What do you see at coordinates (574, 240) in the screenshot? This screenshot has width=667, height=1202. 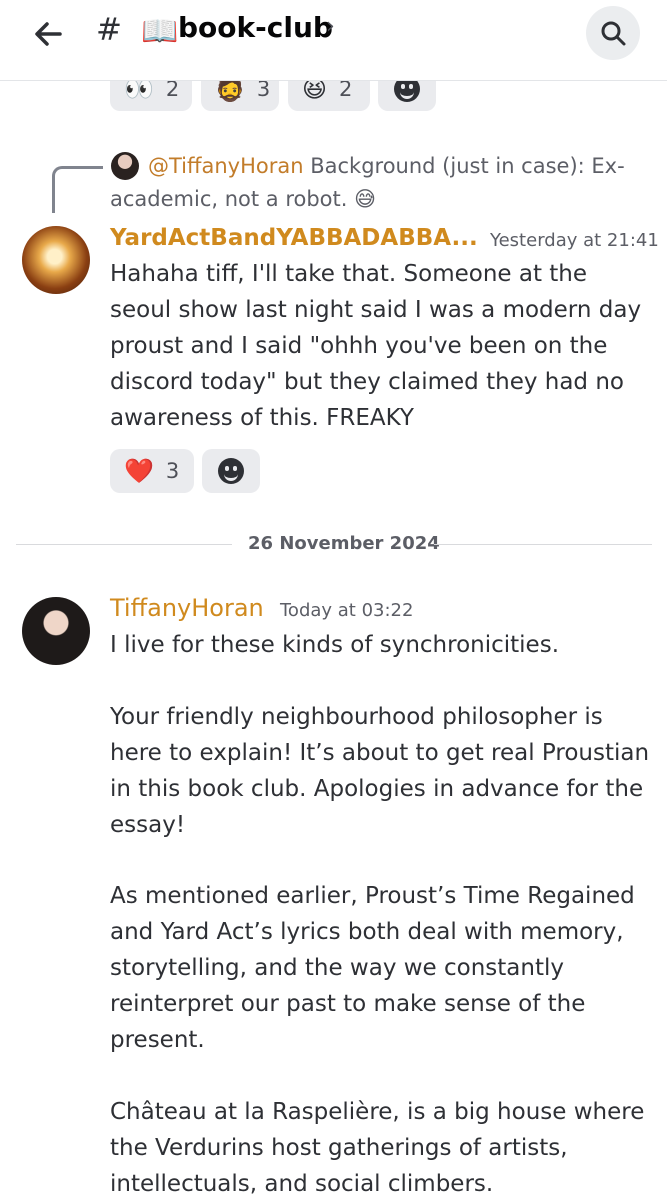 I see `message-timestamp: Yesterday at 21:41` at bounding box center [574, 240].